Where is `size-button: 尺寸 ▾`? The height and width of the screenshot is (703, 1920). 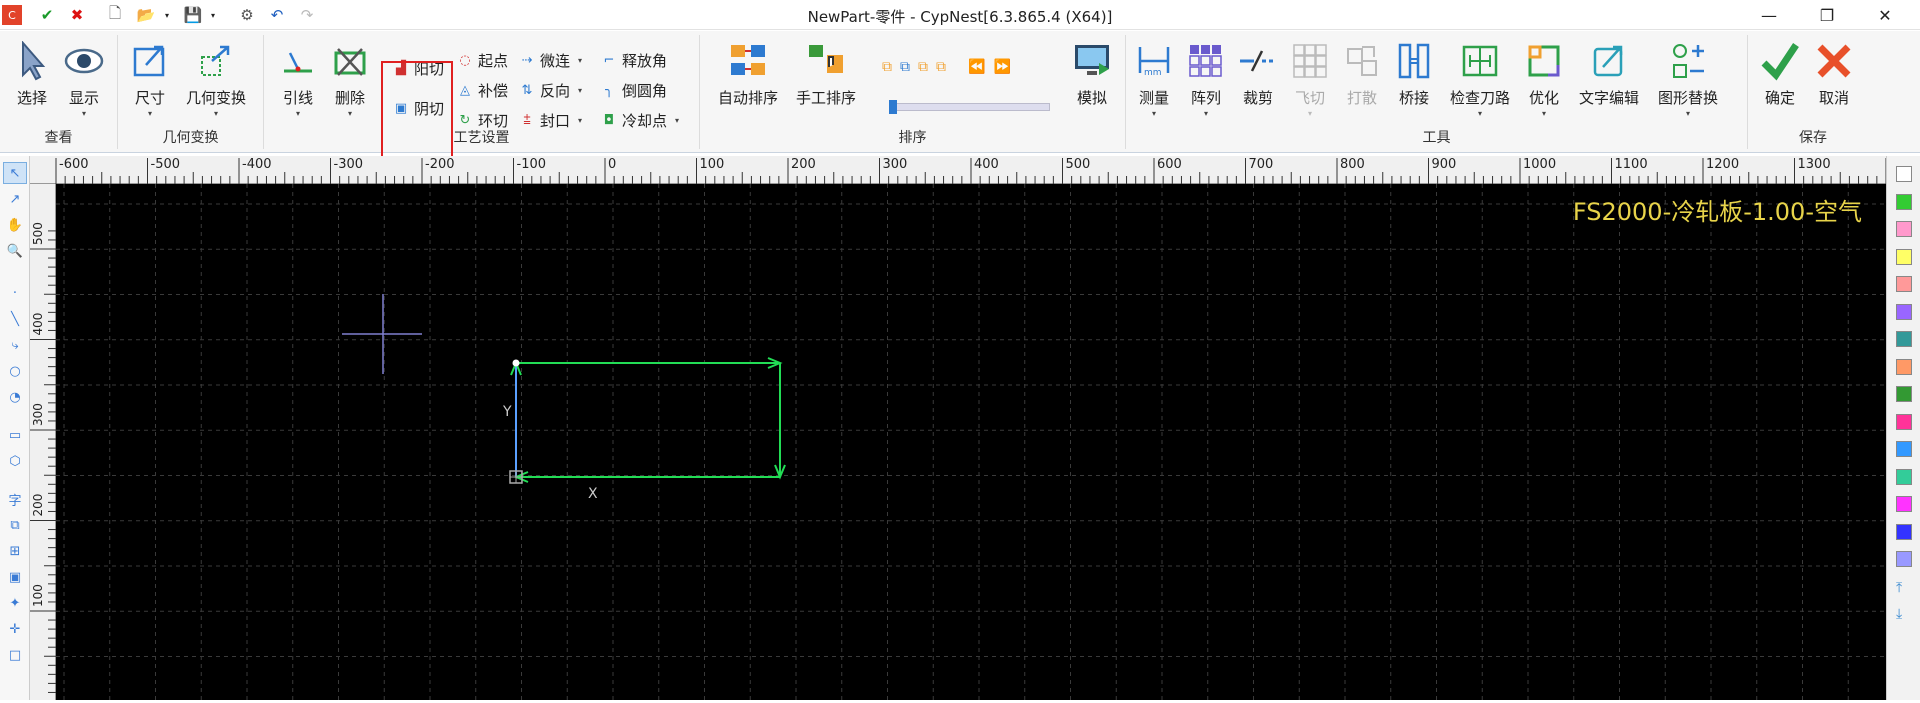
size-button: 尺寸 ▾ is located at coordinates (150, 79).